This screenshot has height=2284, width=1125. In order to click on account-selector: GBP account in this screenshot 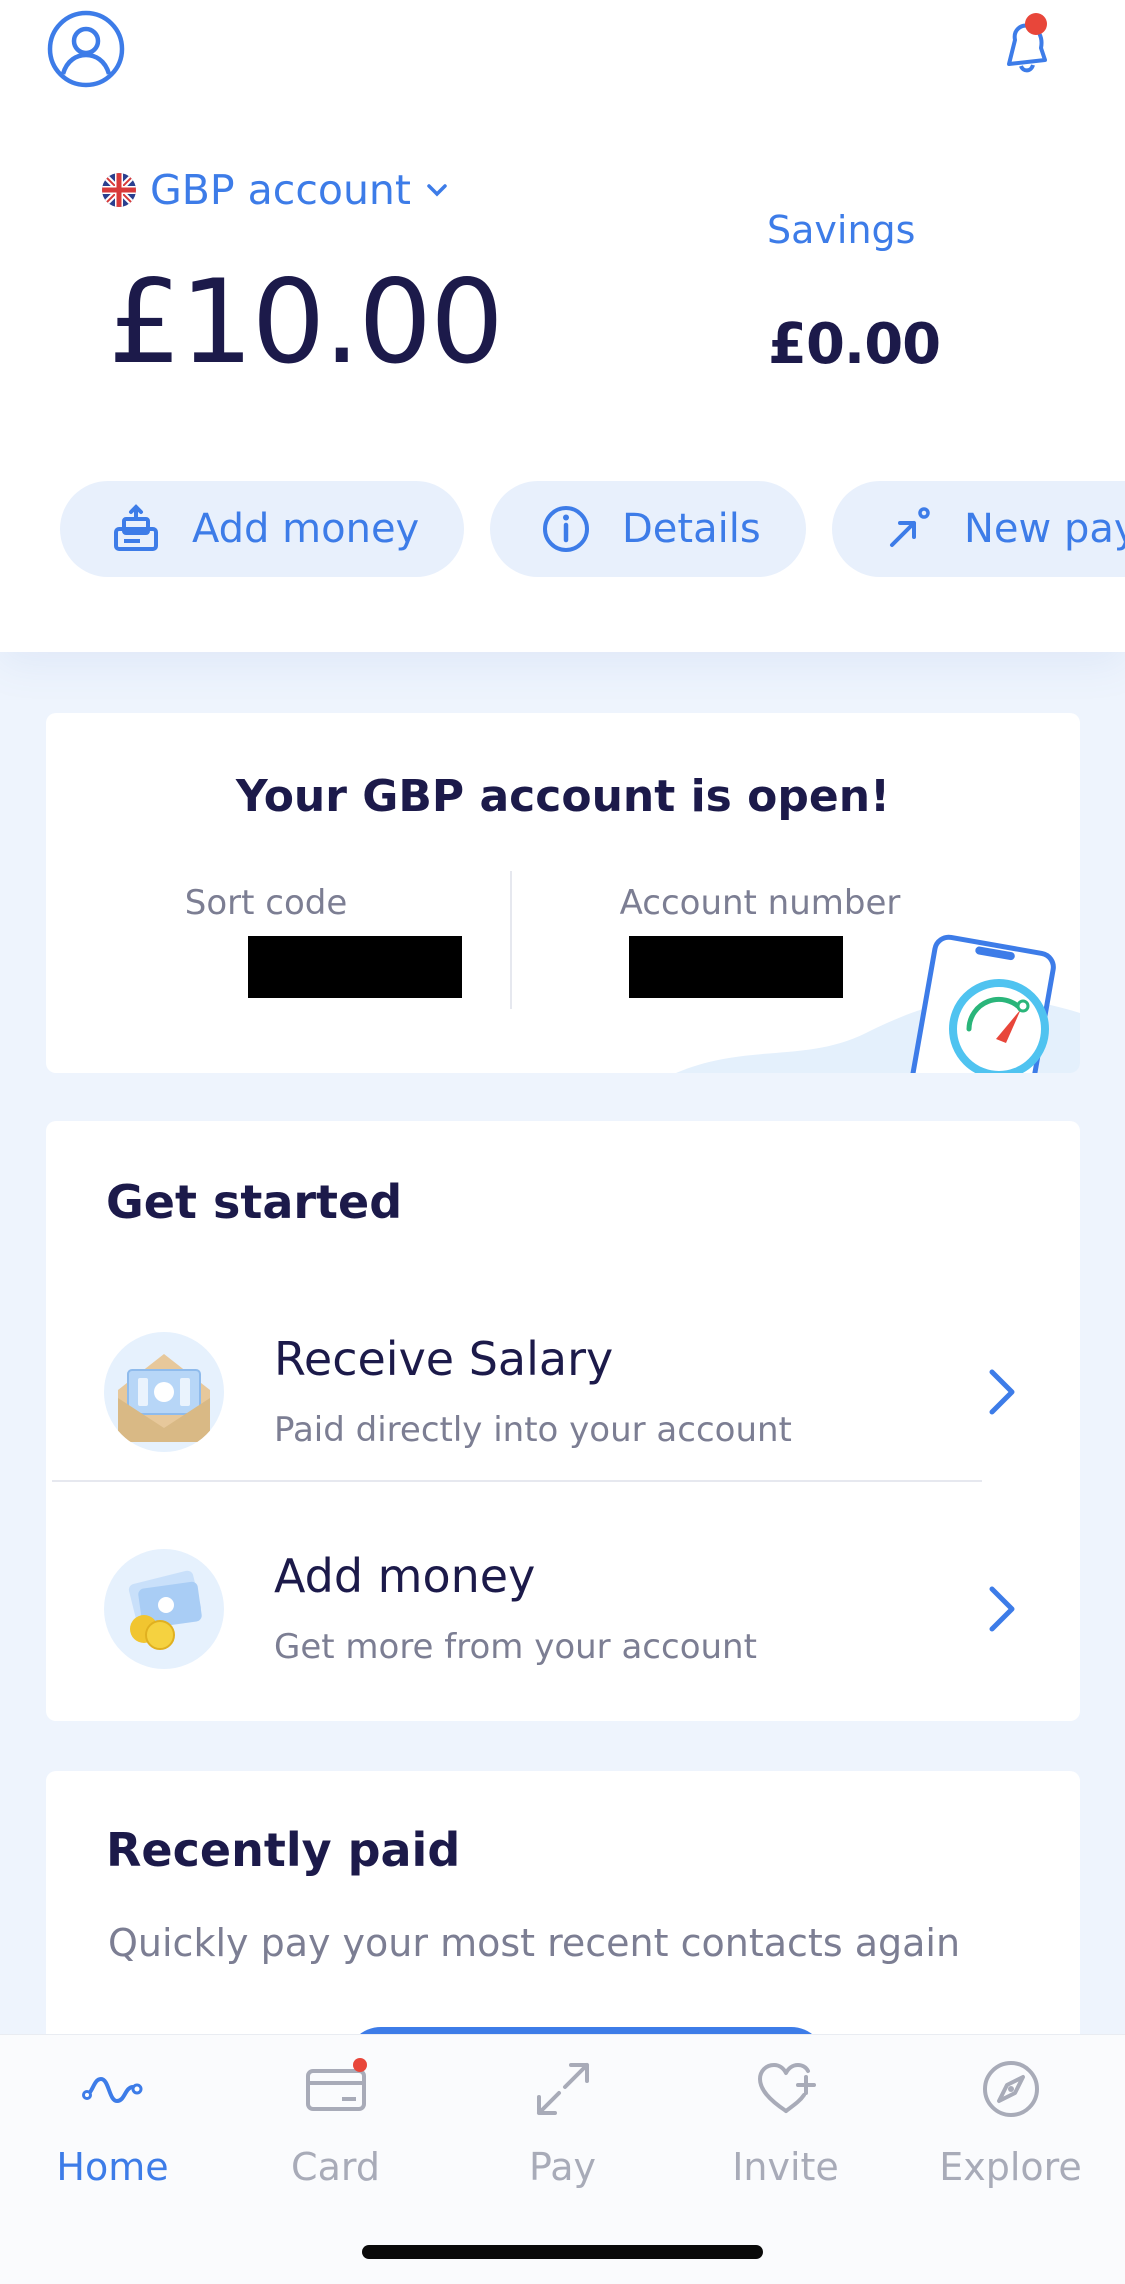, I will do `click(275, 190)`.